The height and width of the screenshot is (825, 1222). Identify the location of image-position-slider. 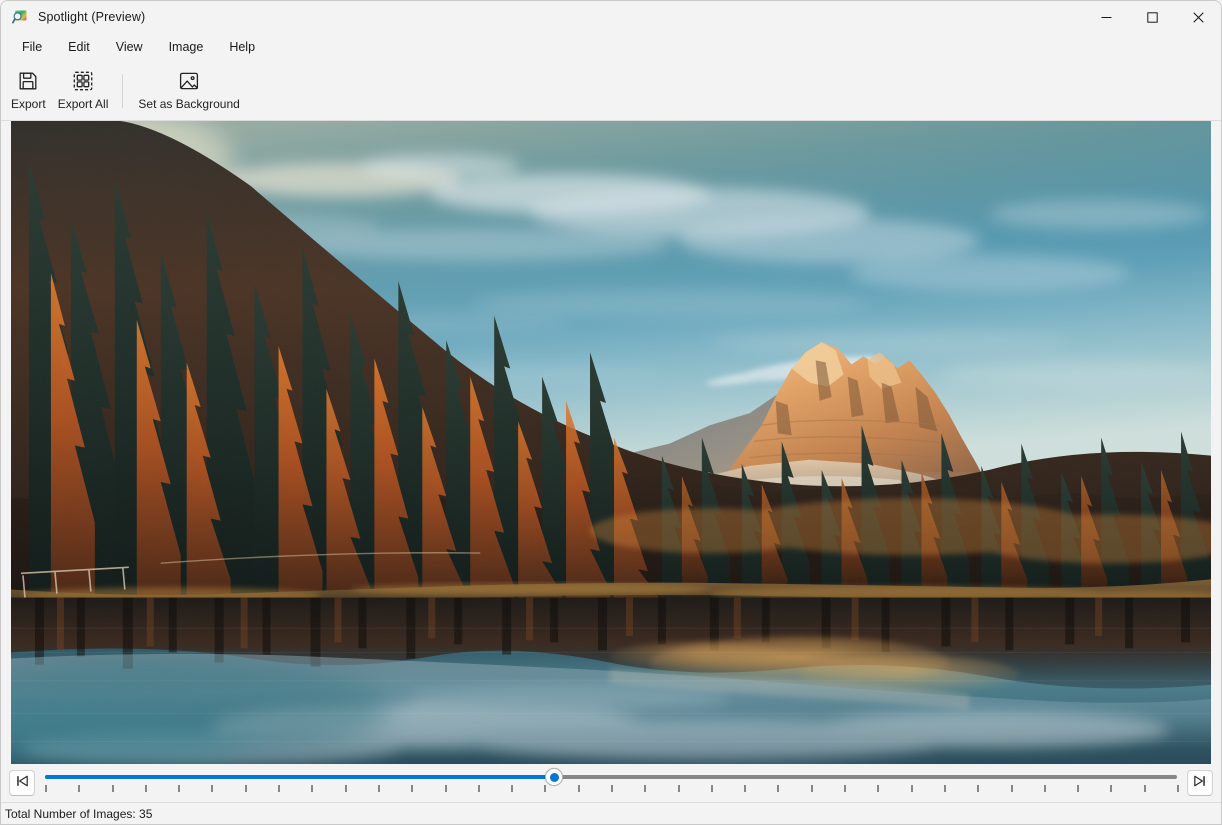
(612, 783).